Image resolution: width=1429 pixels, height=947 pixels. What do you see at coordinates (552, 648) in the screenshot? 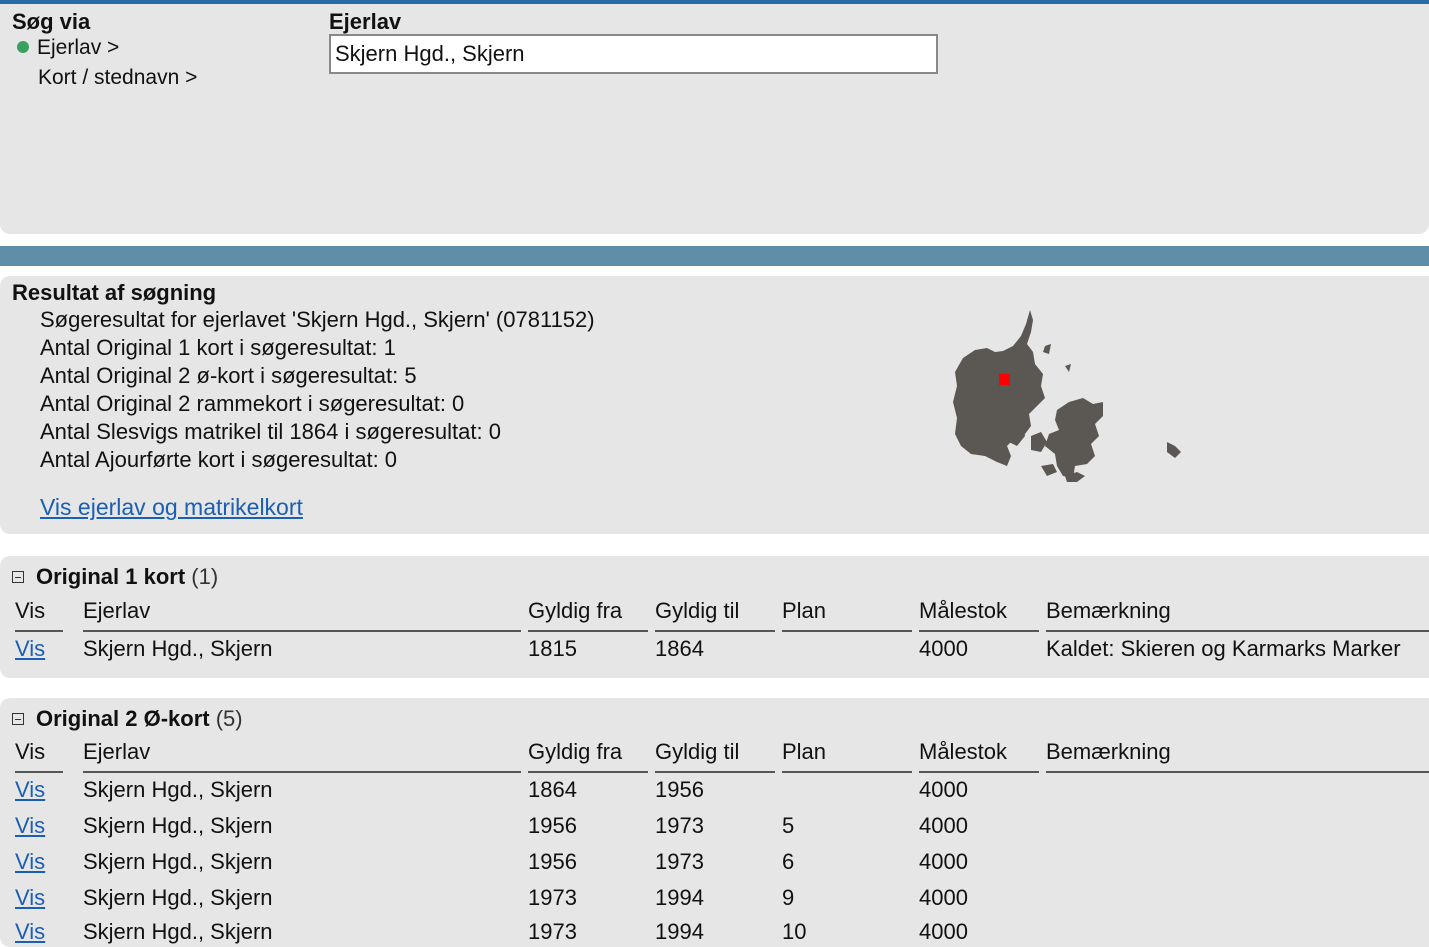
I see `cell-gyldig-fra: 1815` at bounding box center [552, 648].